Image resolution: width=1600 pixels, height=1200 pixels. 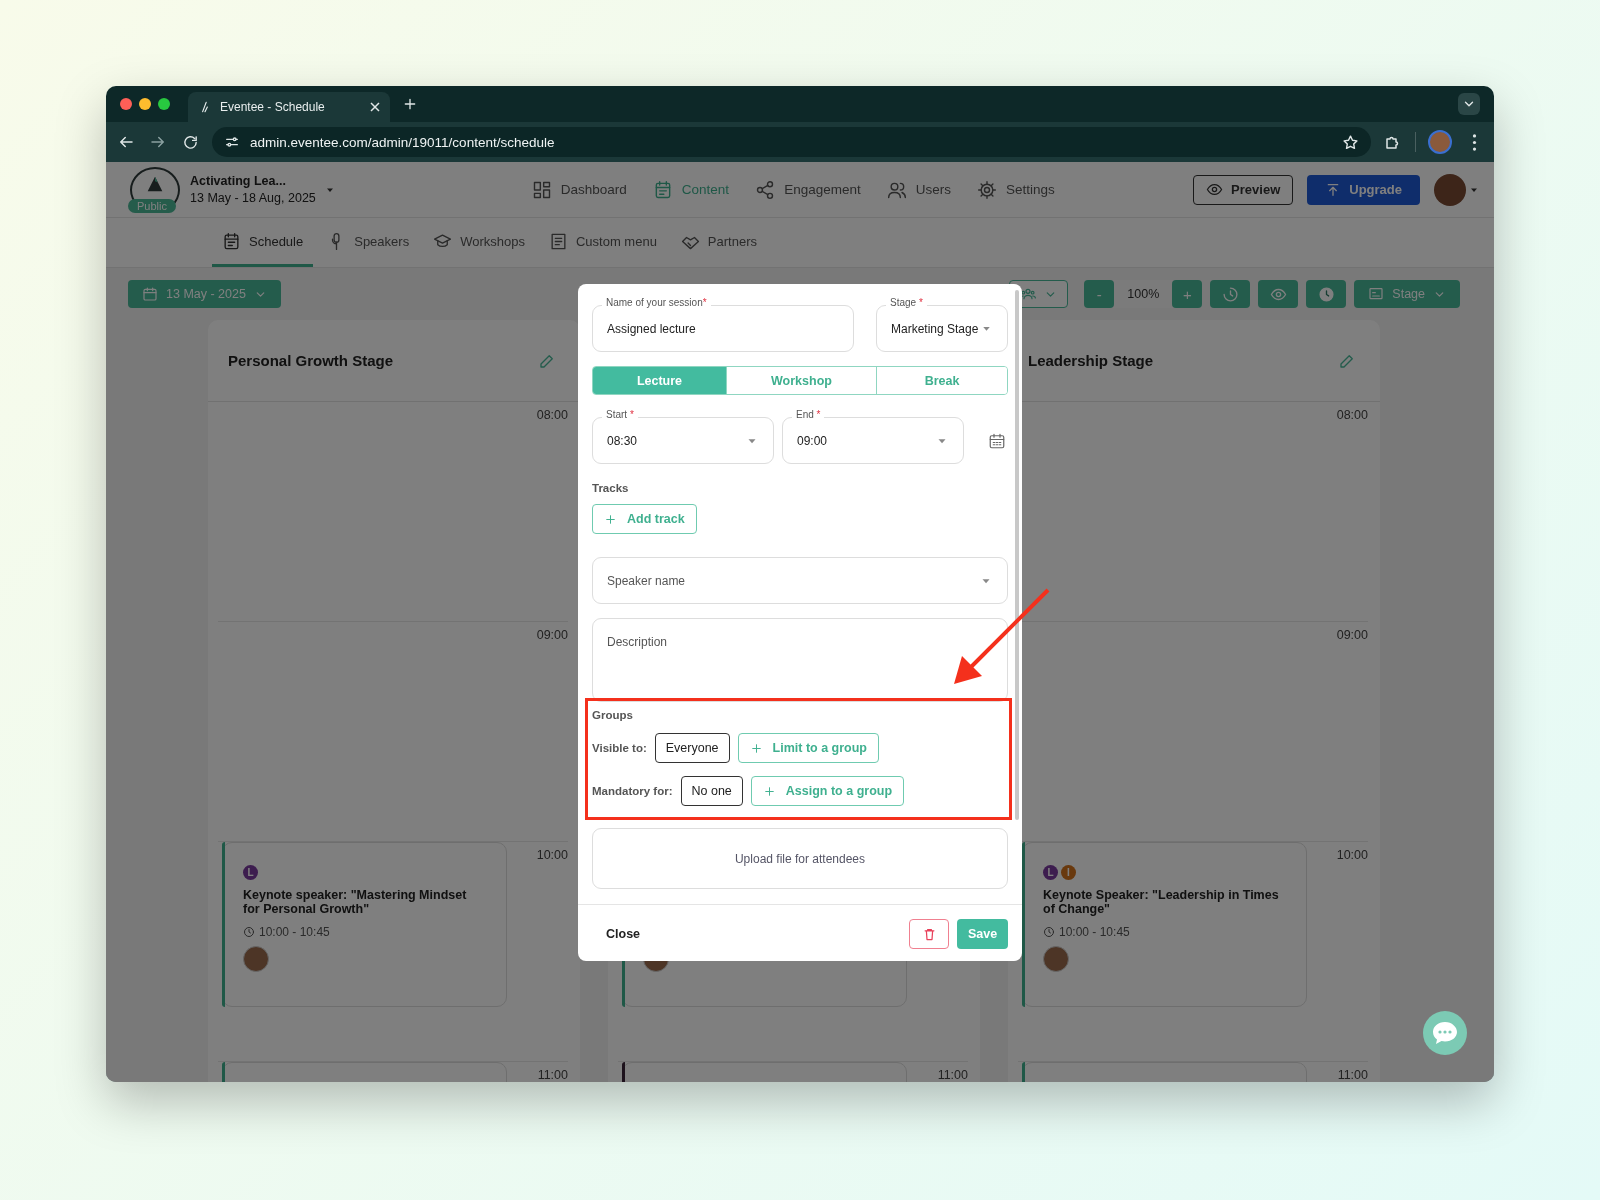 I want to click on subnav-tab: Custom menu, so click(x=602, y=242).